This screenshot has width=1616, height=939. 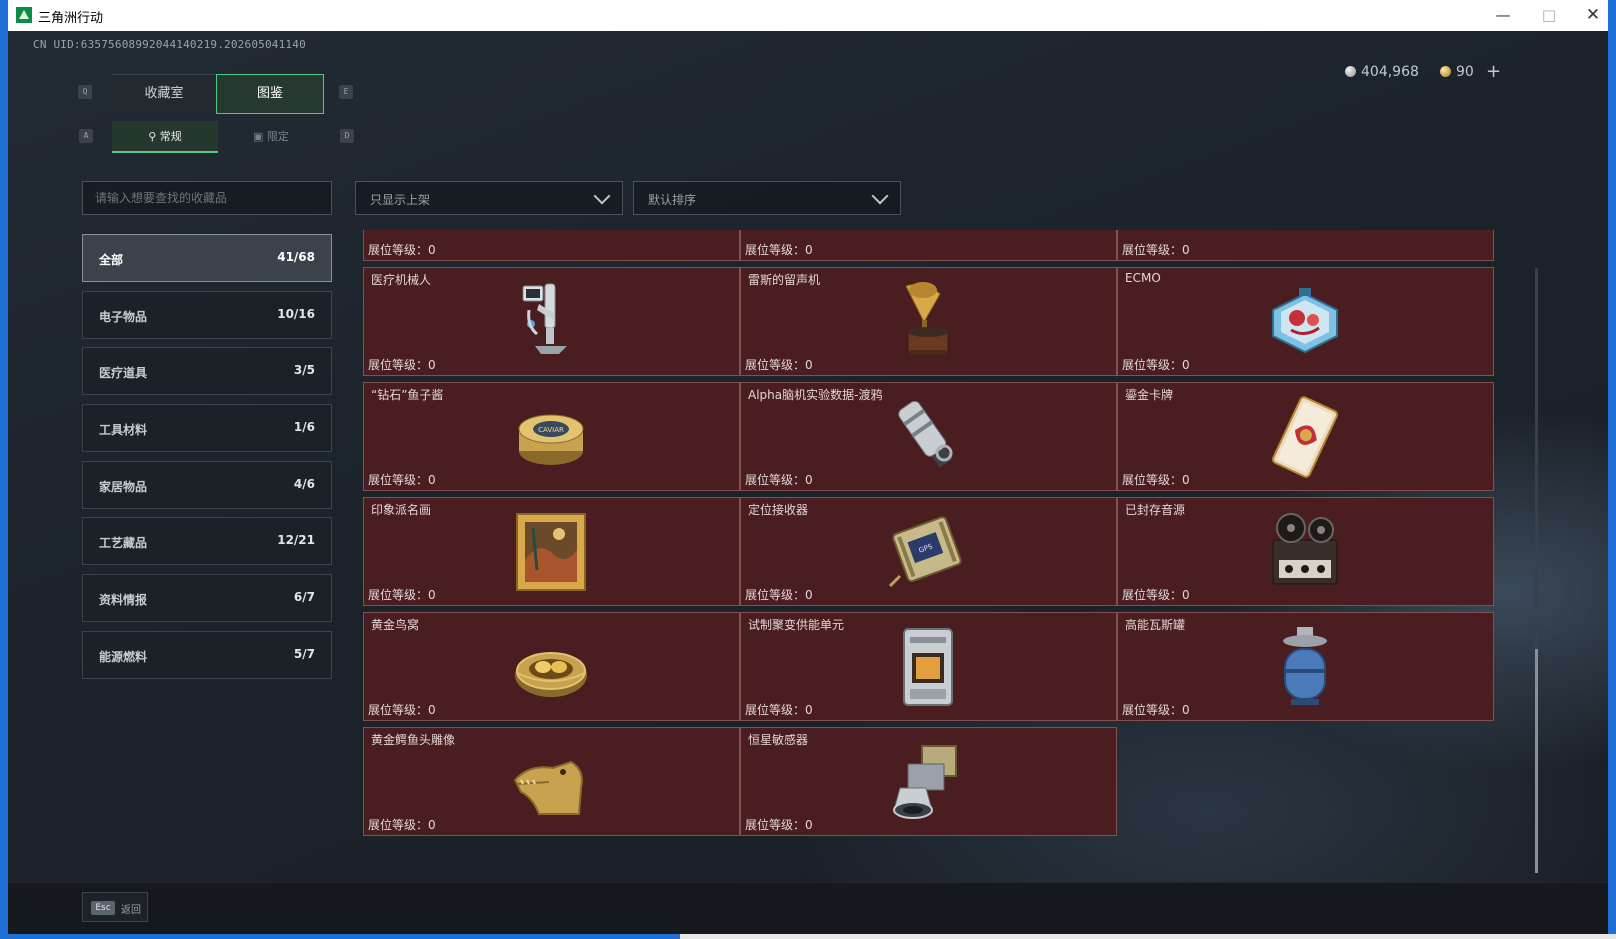 What do you see at coordinates (207, 598) in the screenshot?
I see `category-item: 资料情报 6/7` at bounding box center [207, 598].